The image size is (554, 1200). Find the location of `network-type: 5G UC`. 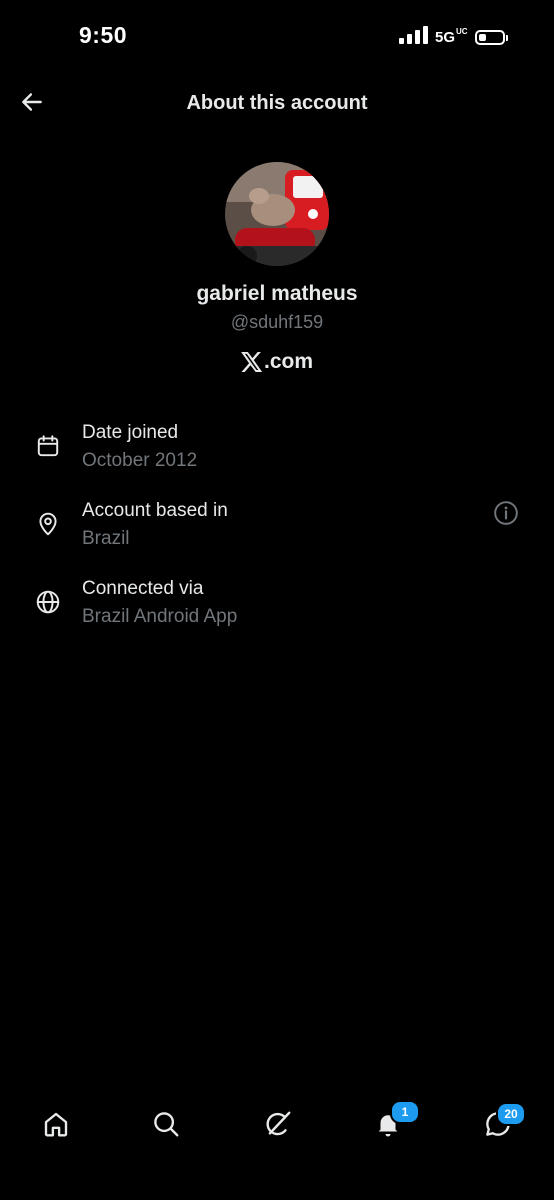

network-type: 5G UC is located at coordinates (451, 37).